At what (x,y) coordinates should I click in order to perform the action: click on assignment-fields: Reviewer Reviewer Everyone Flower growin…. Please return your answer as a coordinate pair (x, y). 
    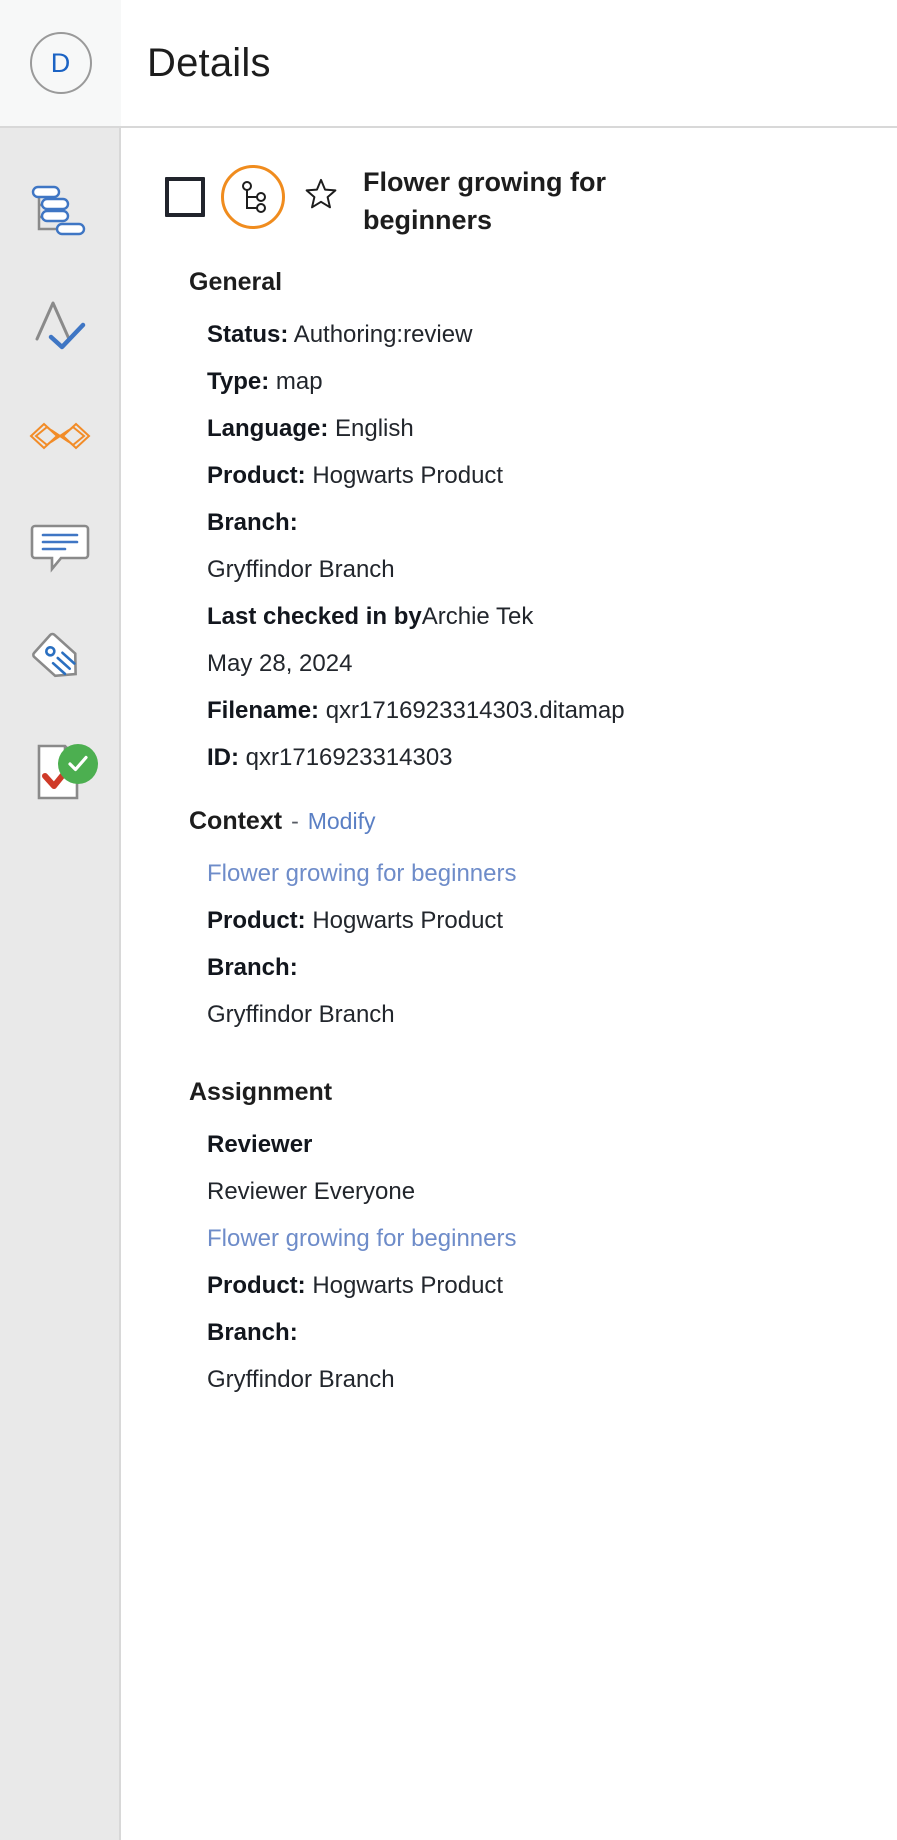
    Looking at the image, I should click on (538, 1262).